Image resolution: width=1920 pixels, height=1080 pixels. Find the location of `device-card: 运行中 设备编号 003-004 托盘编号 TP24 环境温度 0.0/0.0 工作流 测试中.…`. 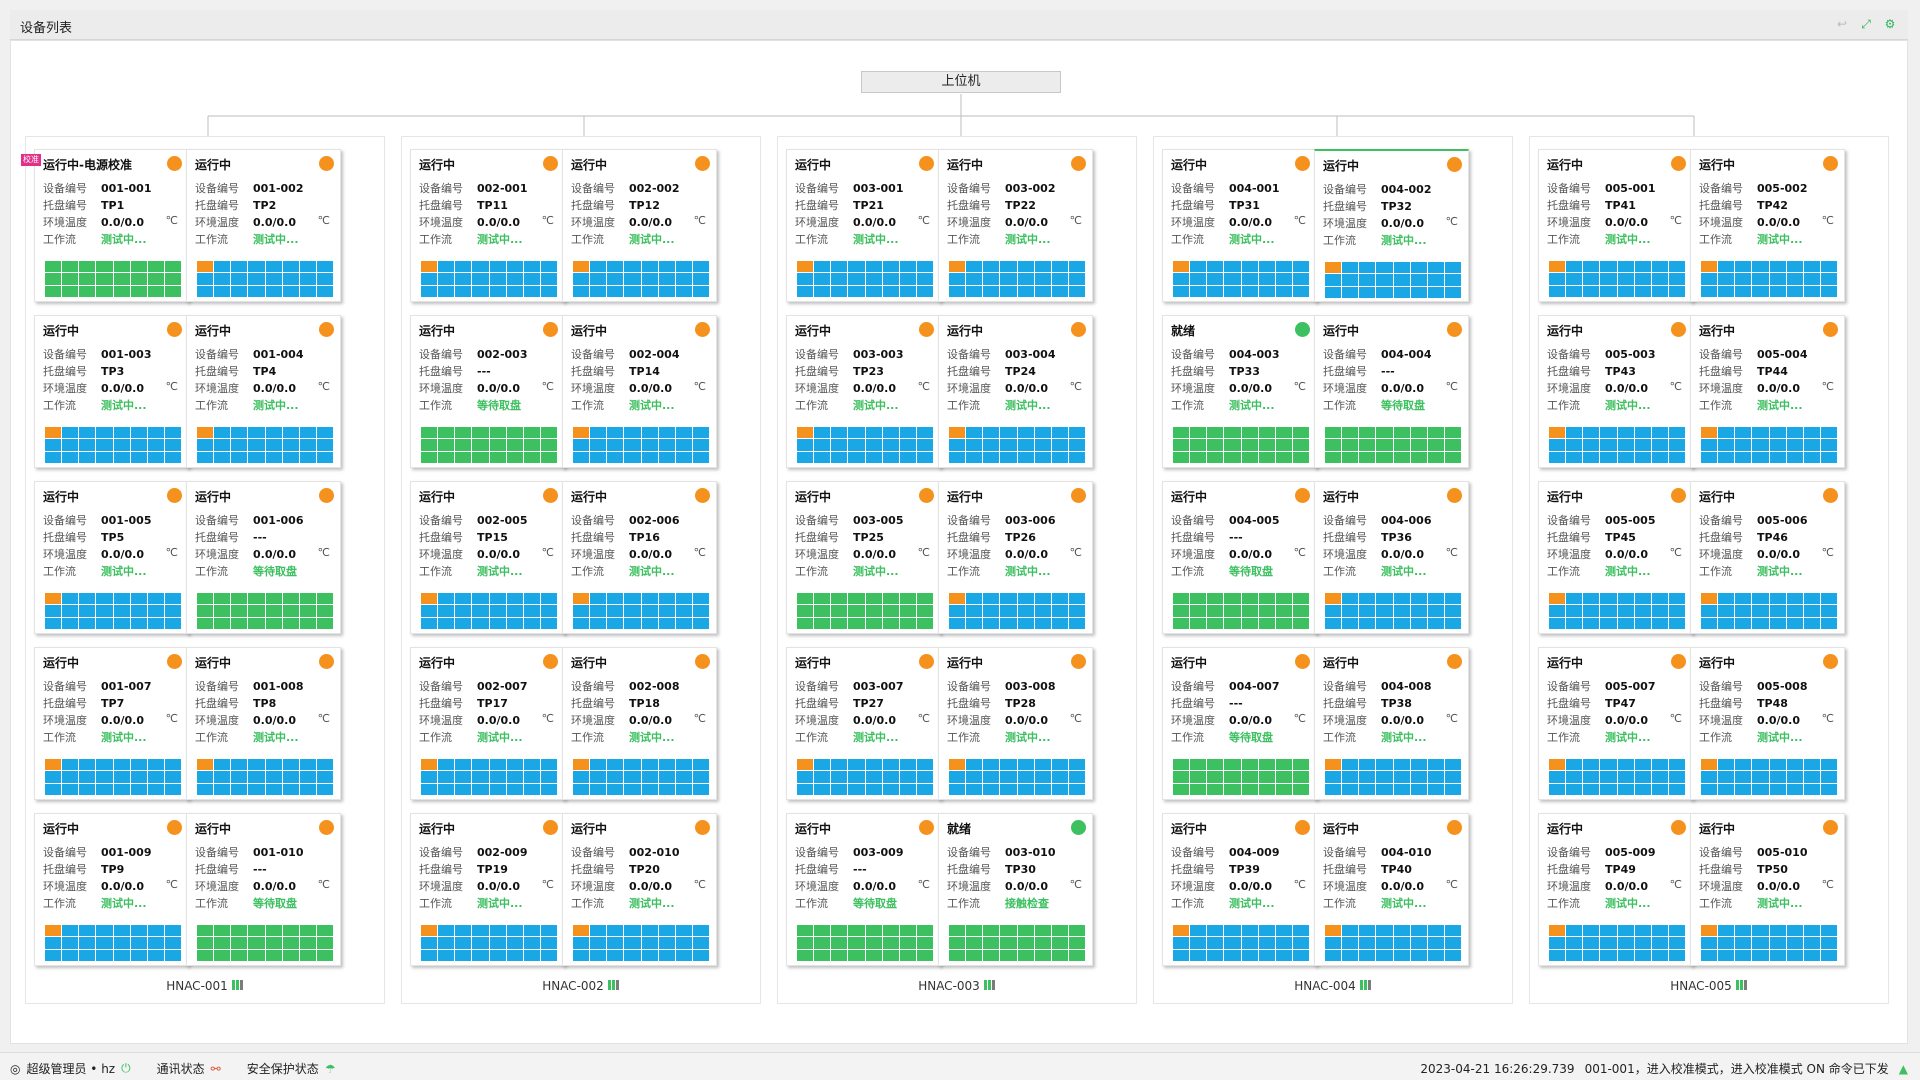

device-card: 运行中 设备编号 003-004 托盘编号 TP24 环境温度 0.0/0.0 工作流 测试中.… is located at coordinates (1015, 391).